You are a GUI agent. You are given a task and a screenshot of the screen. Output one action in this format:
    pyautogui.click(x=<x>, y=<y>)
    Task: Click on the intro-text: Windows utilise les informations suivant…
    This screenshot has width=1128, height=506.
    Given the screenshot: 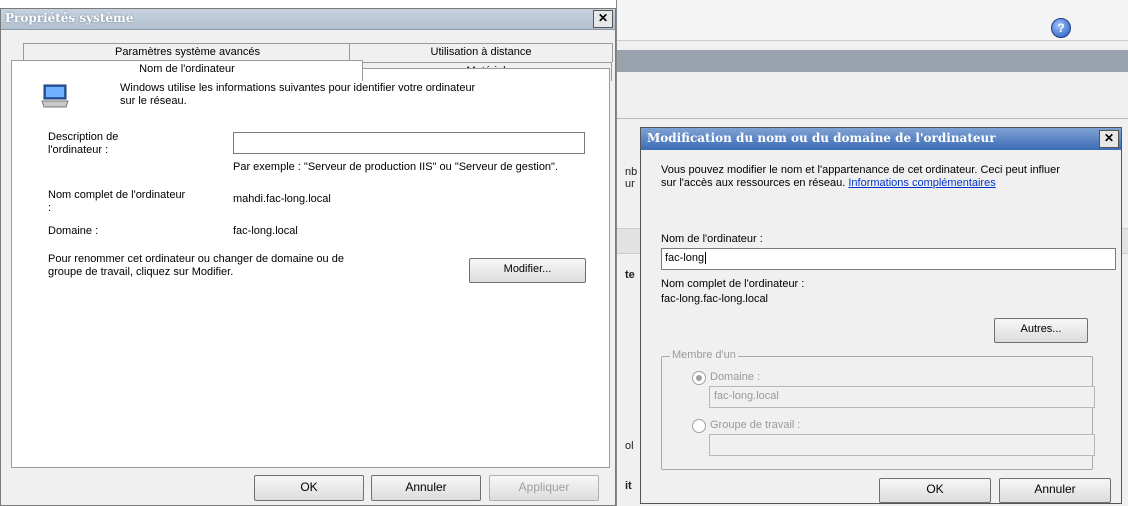 What is the action you would take?
    pyautogui.click(x=298, y=94)
    